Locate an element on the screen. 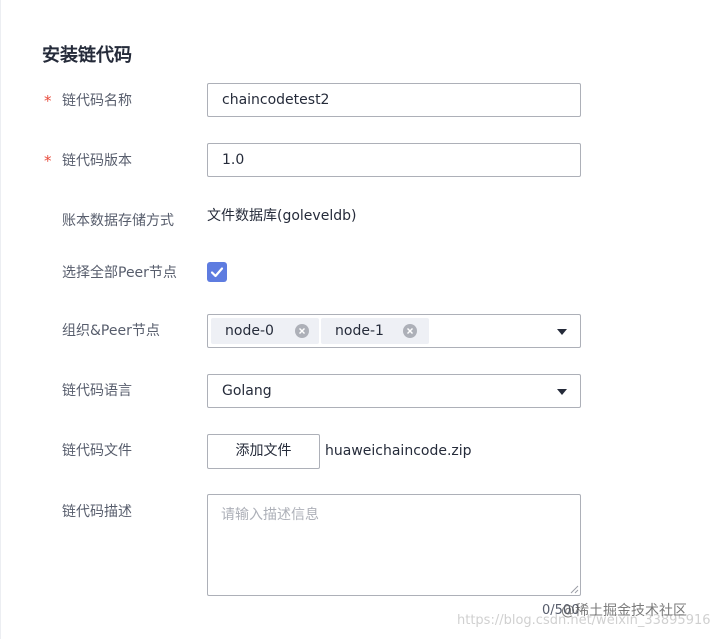 The image size is (711, 639). check-icon is located at coordinates (217, 272).